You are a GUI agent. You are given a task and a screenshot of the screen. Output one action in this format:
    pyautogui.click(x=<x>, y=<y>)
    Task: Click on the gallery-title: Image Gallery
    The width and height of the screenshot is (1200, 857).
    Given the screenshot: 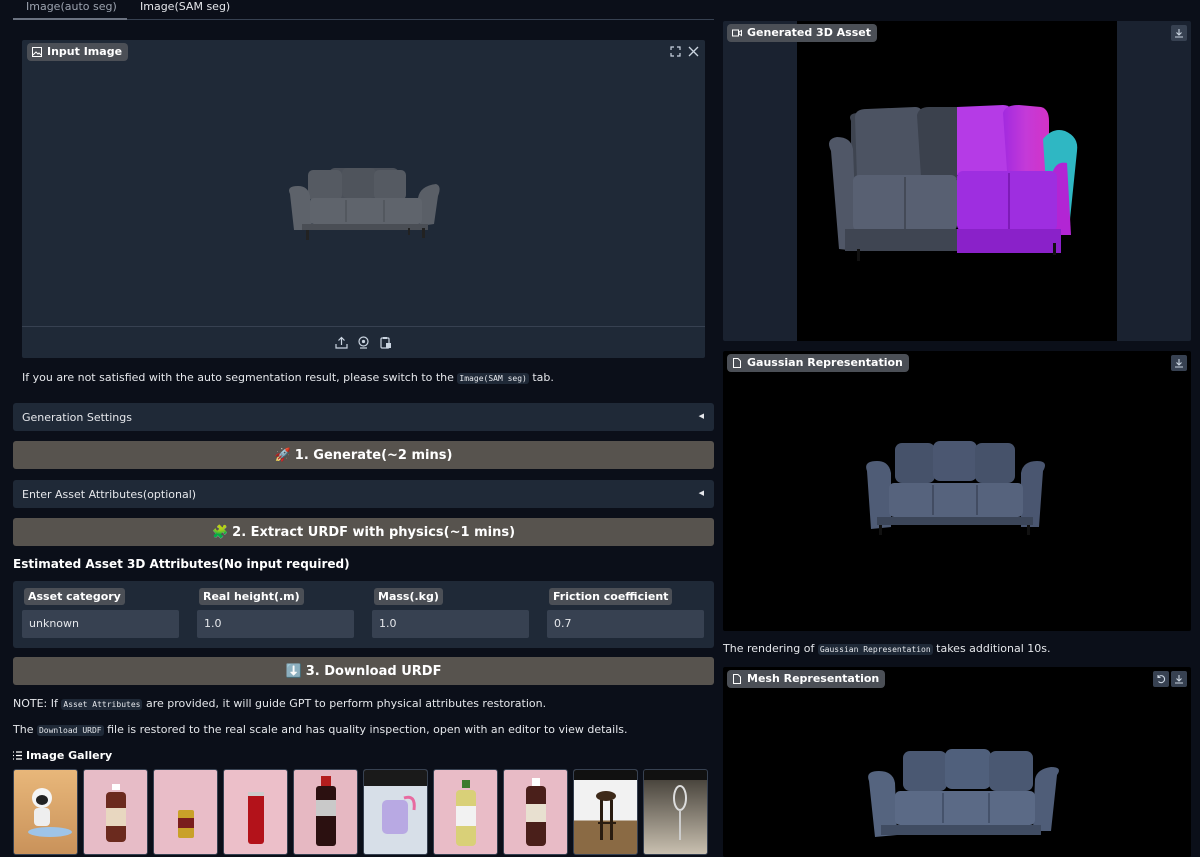 What is the action you would take?
    pyautogui.click(x=62, y=755)
    